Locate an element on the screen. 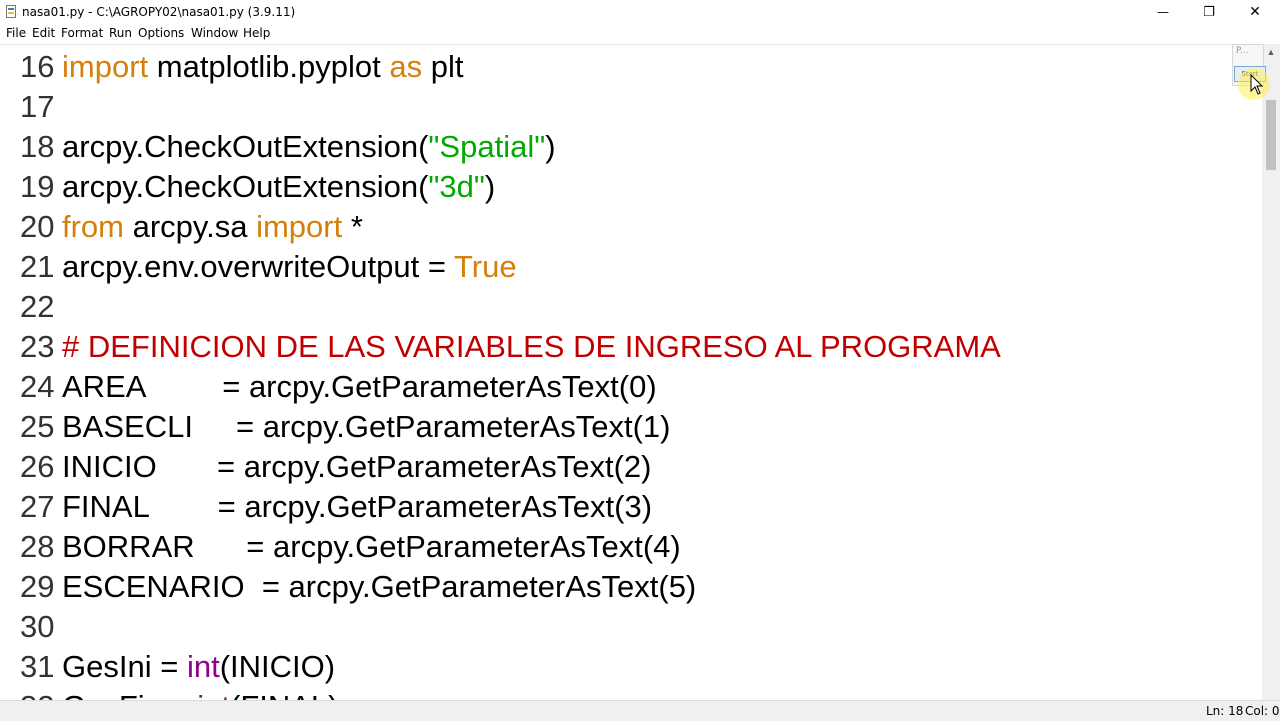 The width and height of the screenshot is (1280, 721). vertical-scrollbar: ▲ is located at coordinates (1271, 372).